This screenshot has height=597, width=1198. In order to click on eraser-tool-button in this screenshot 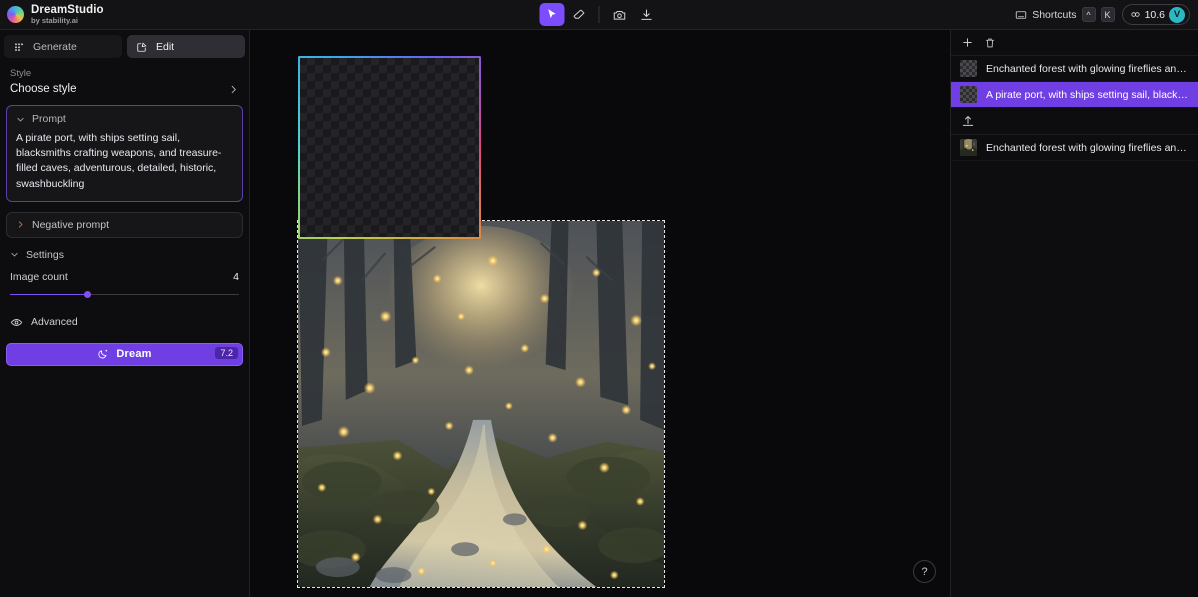, I will do `click(579, 14)`.